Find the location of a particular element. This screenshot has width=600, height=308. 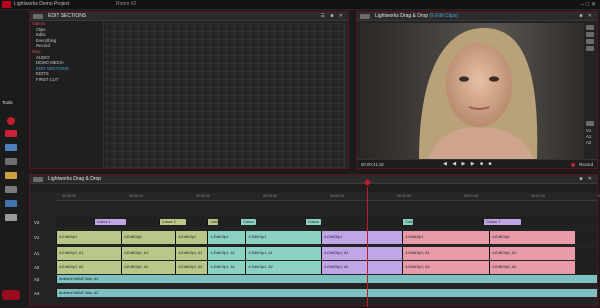

viewer-controls: 00:00:41;18 ◀ ◀ ▶ ▶ ■ ■ Record is located at coordinates (477, 163).